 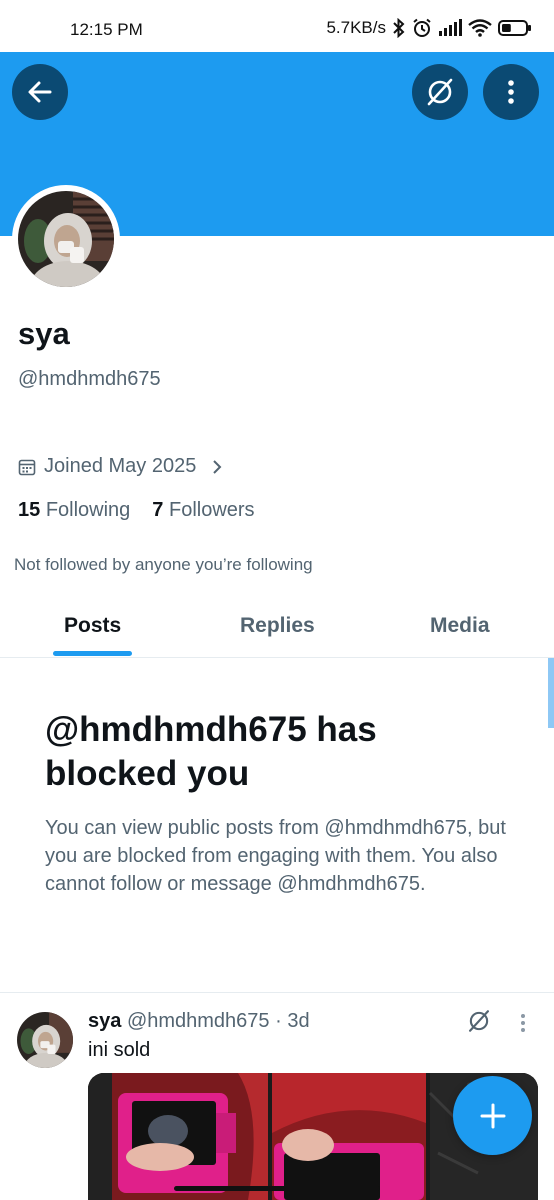 I want to click on wifi-icon, so click(x=480, y=28).